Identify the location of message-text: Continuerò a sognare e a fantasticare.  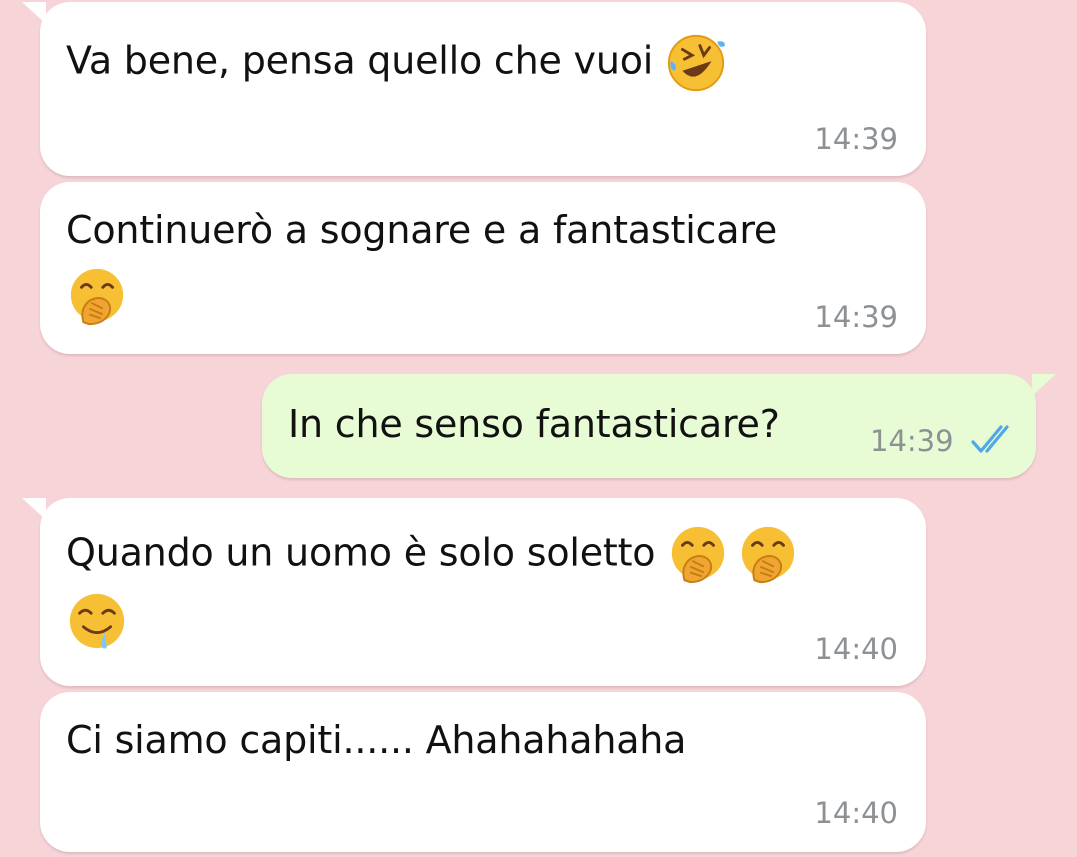
(422, 230).